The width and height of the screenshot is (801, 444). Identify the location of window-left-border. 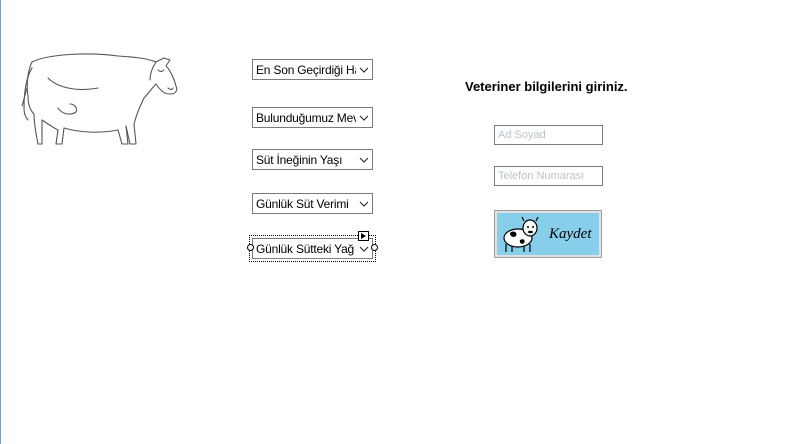
(0, 222).